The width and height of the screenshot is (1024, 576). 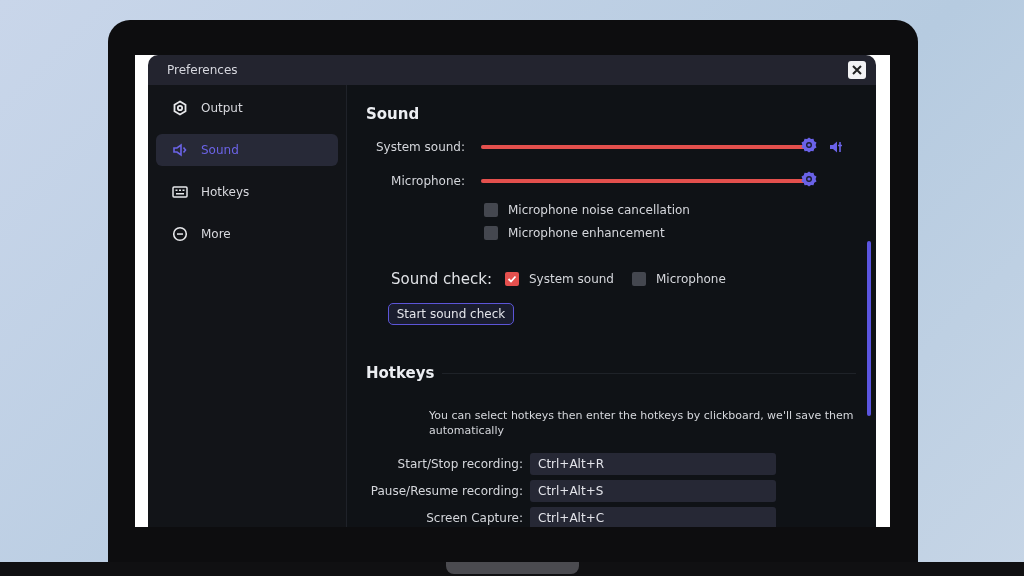 I want to click on close-button, so click(x=857, y=70).